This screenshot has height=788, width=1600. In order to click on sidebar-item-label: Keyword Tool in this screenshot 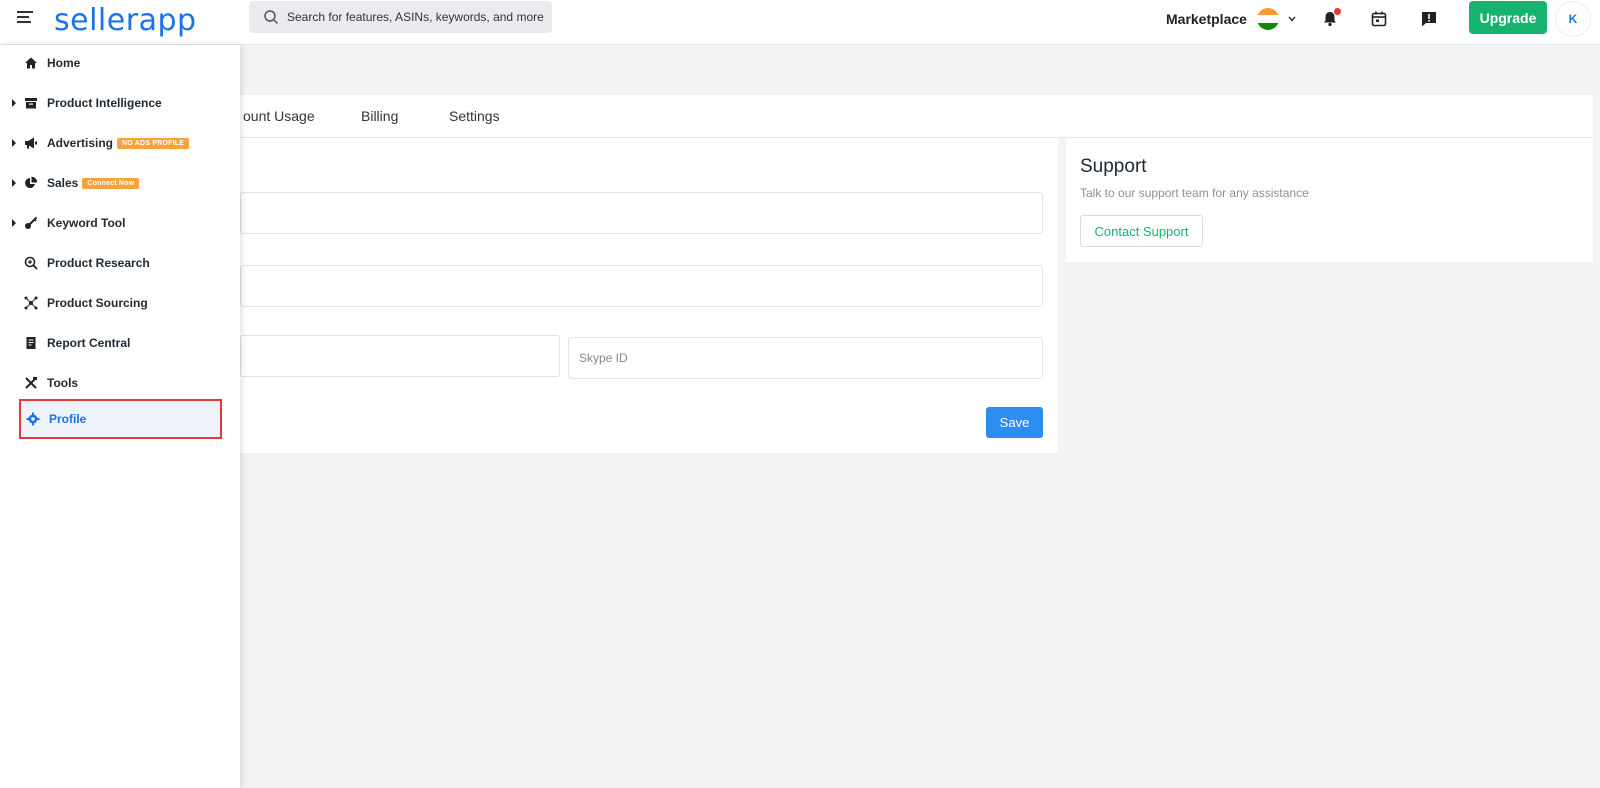, I will do `click(86, 223)`.